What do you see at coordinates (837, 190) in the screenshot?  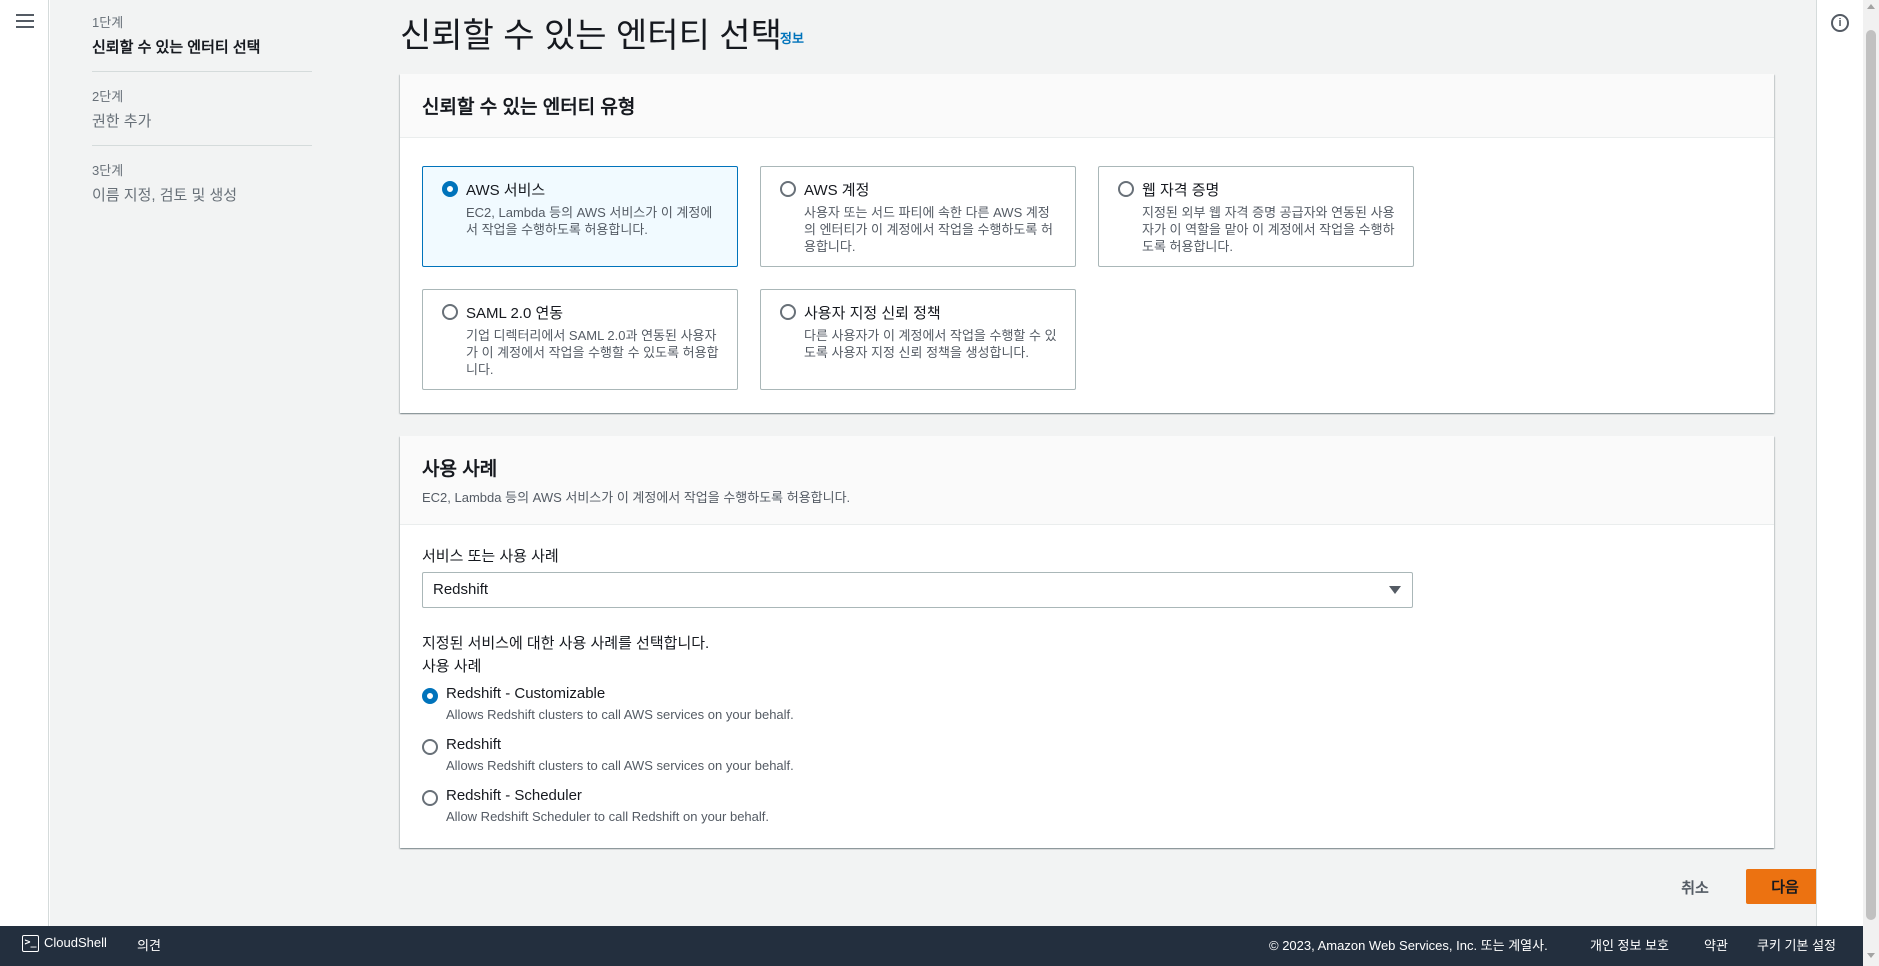 I see `tile-title: AWS 계정` at bounding box center [837, 190].